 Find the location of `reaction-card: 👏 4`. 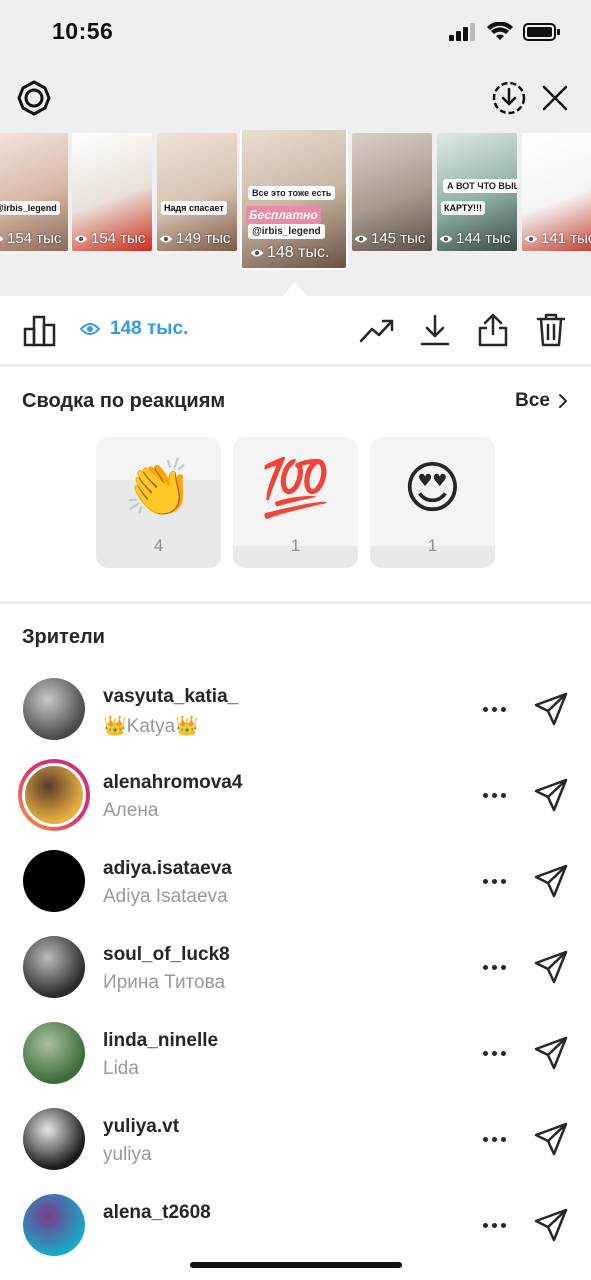

reaction-card: 👏 4 is located at coordinates (158, 502).